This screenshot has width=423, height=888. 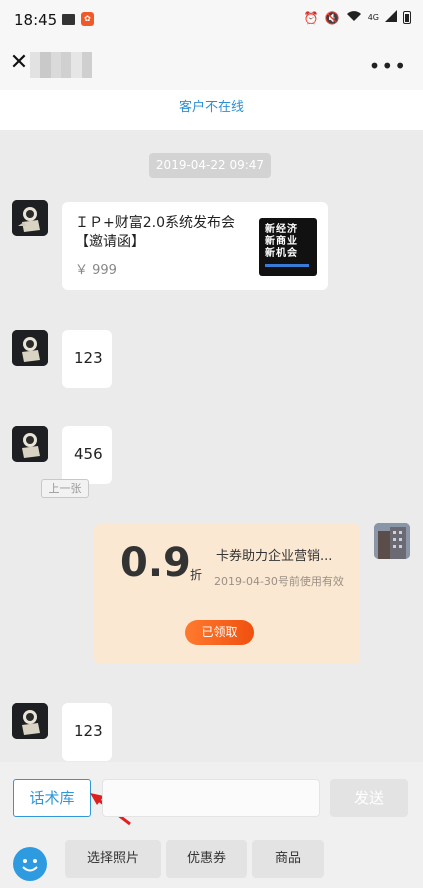 I want to click on offline-banner: 客户不在线, so click(x=211, y=110).